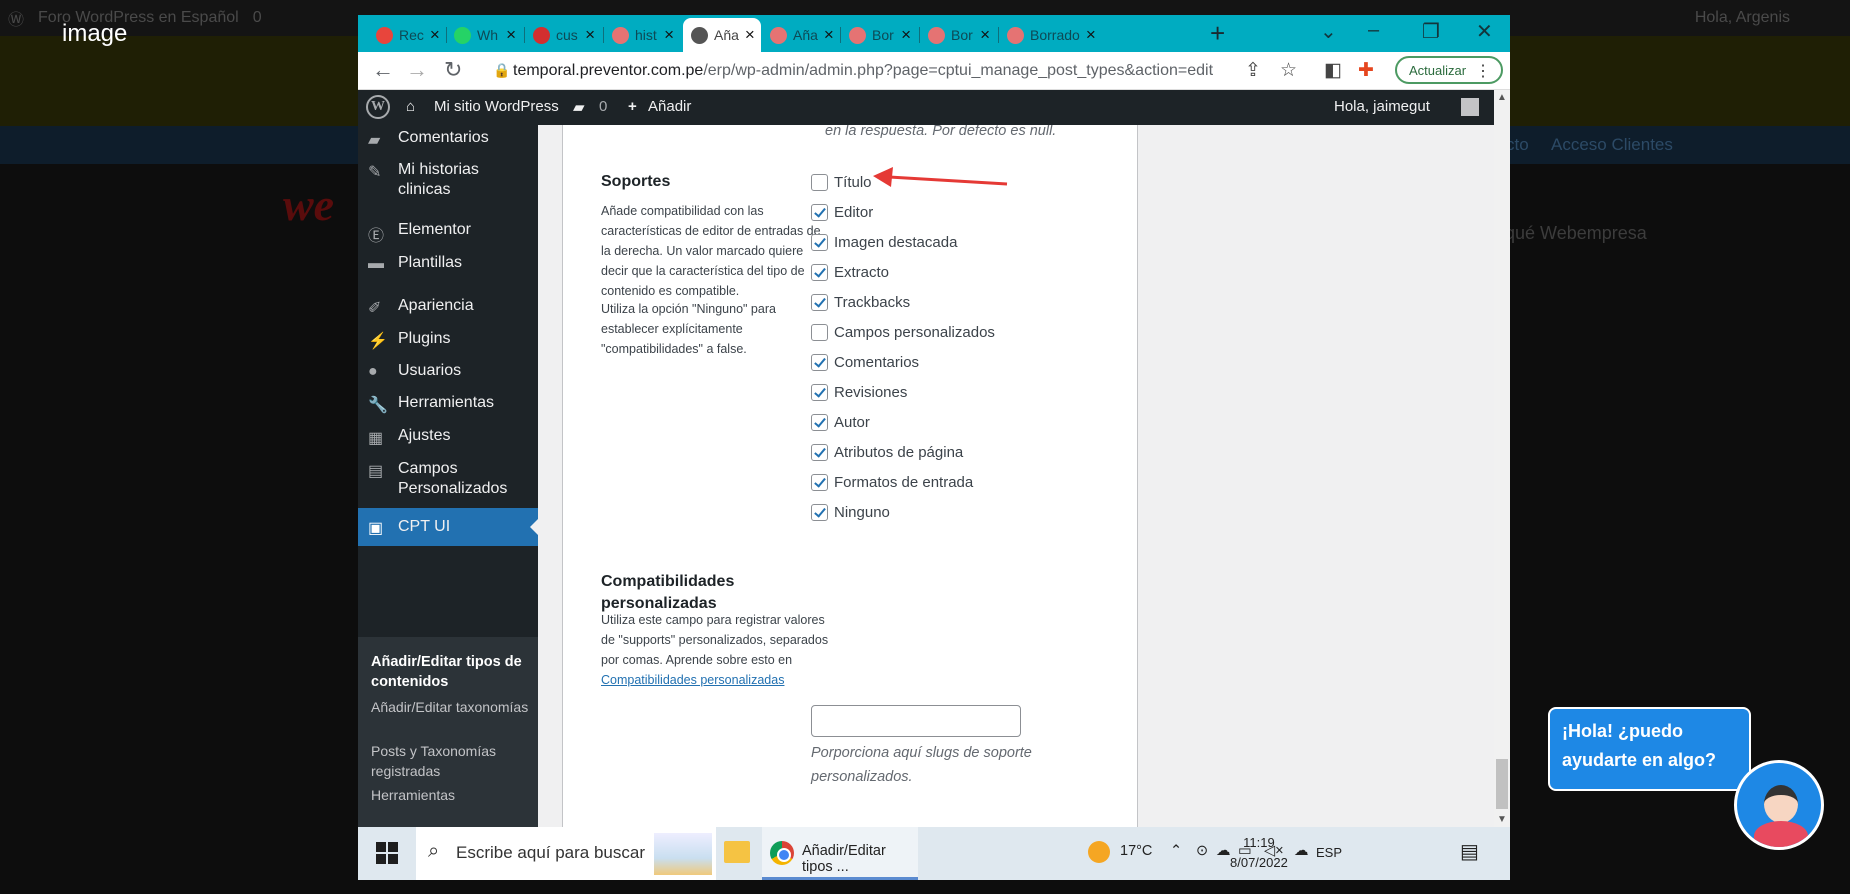 This screenshot has height=894, width=1850. I want to click on tab-label: Bor, so click(883, 35).